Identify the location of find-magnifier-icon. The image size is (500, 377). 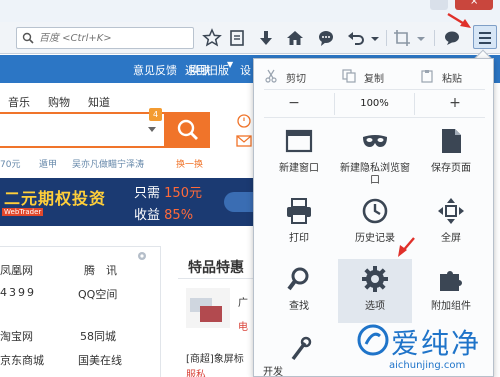
(298, 279).